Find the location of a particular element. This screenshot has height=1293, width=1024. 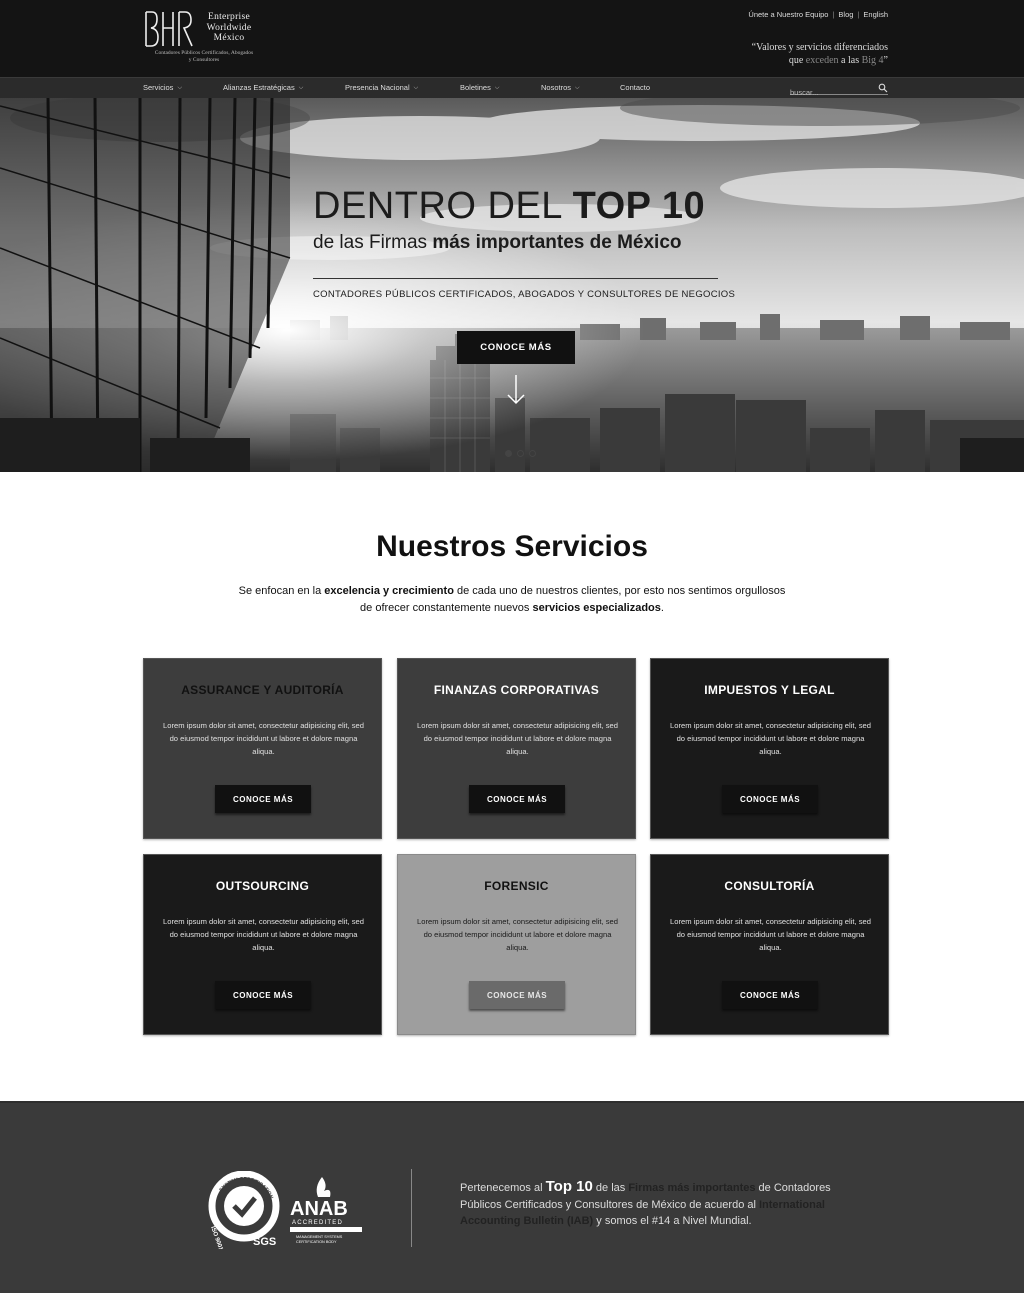

hero-subtitle-bold: más importantes de México is located at coordinates (557, 242).